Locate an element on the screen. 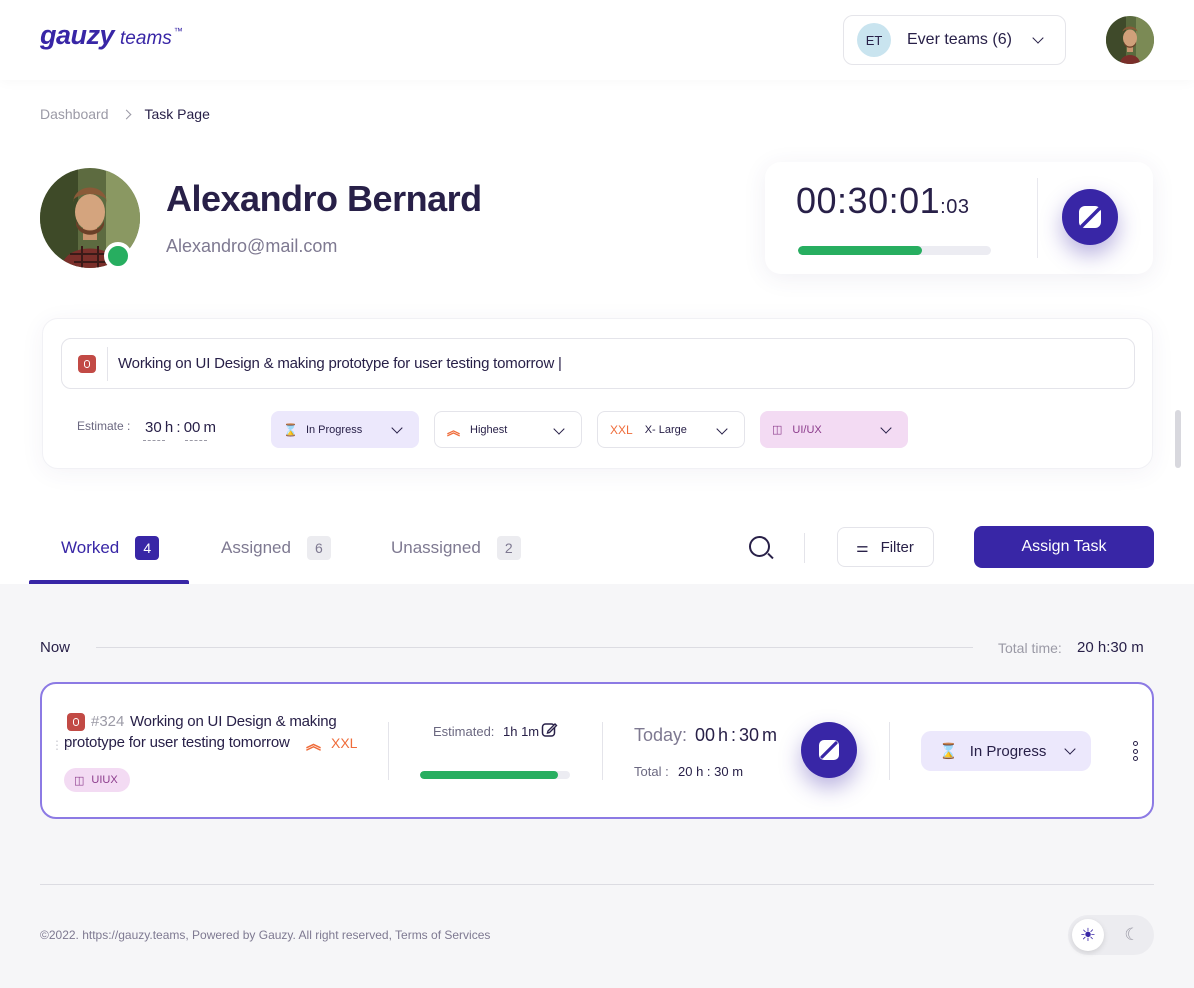 This screenshot has width=1194, height=988. task-number: #324 is located at coordinates (108, 721).